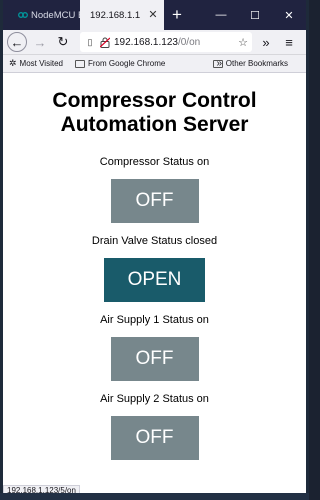 The height and width of the screenshot is (500, 320). What do you see at coordinates (154, 320) in the screenshot?
I see `air-supply-1-status: Air Supply 1 Status on` at bounding box center [154, 320].